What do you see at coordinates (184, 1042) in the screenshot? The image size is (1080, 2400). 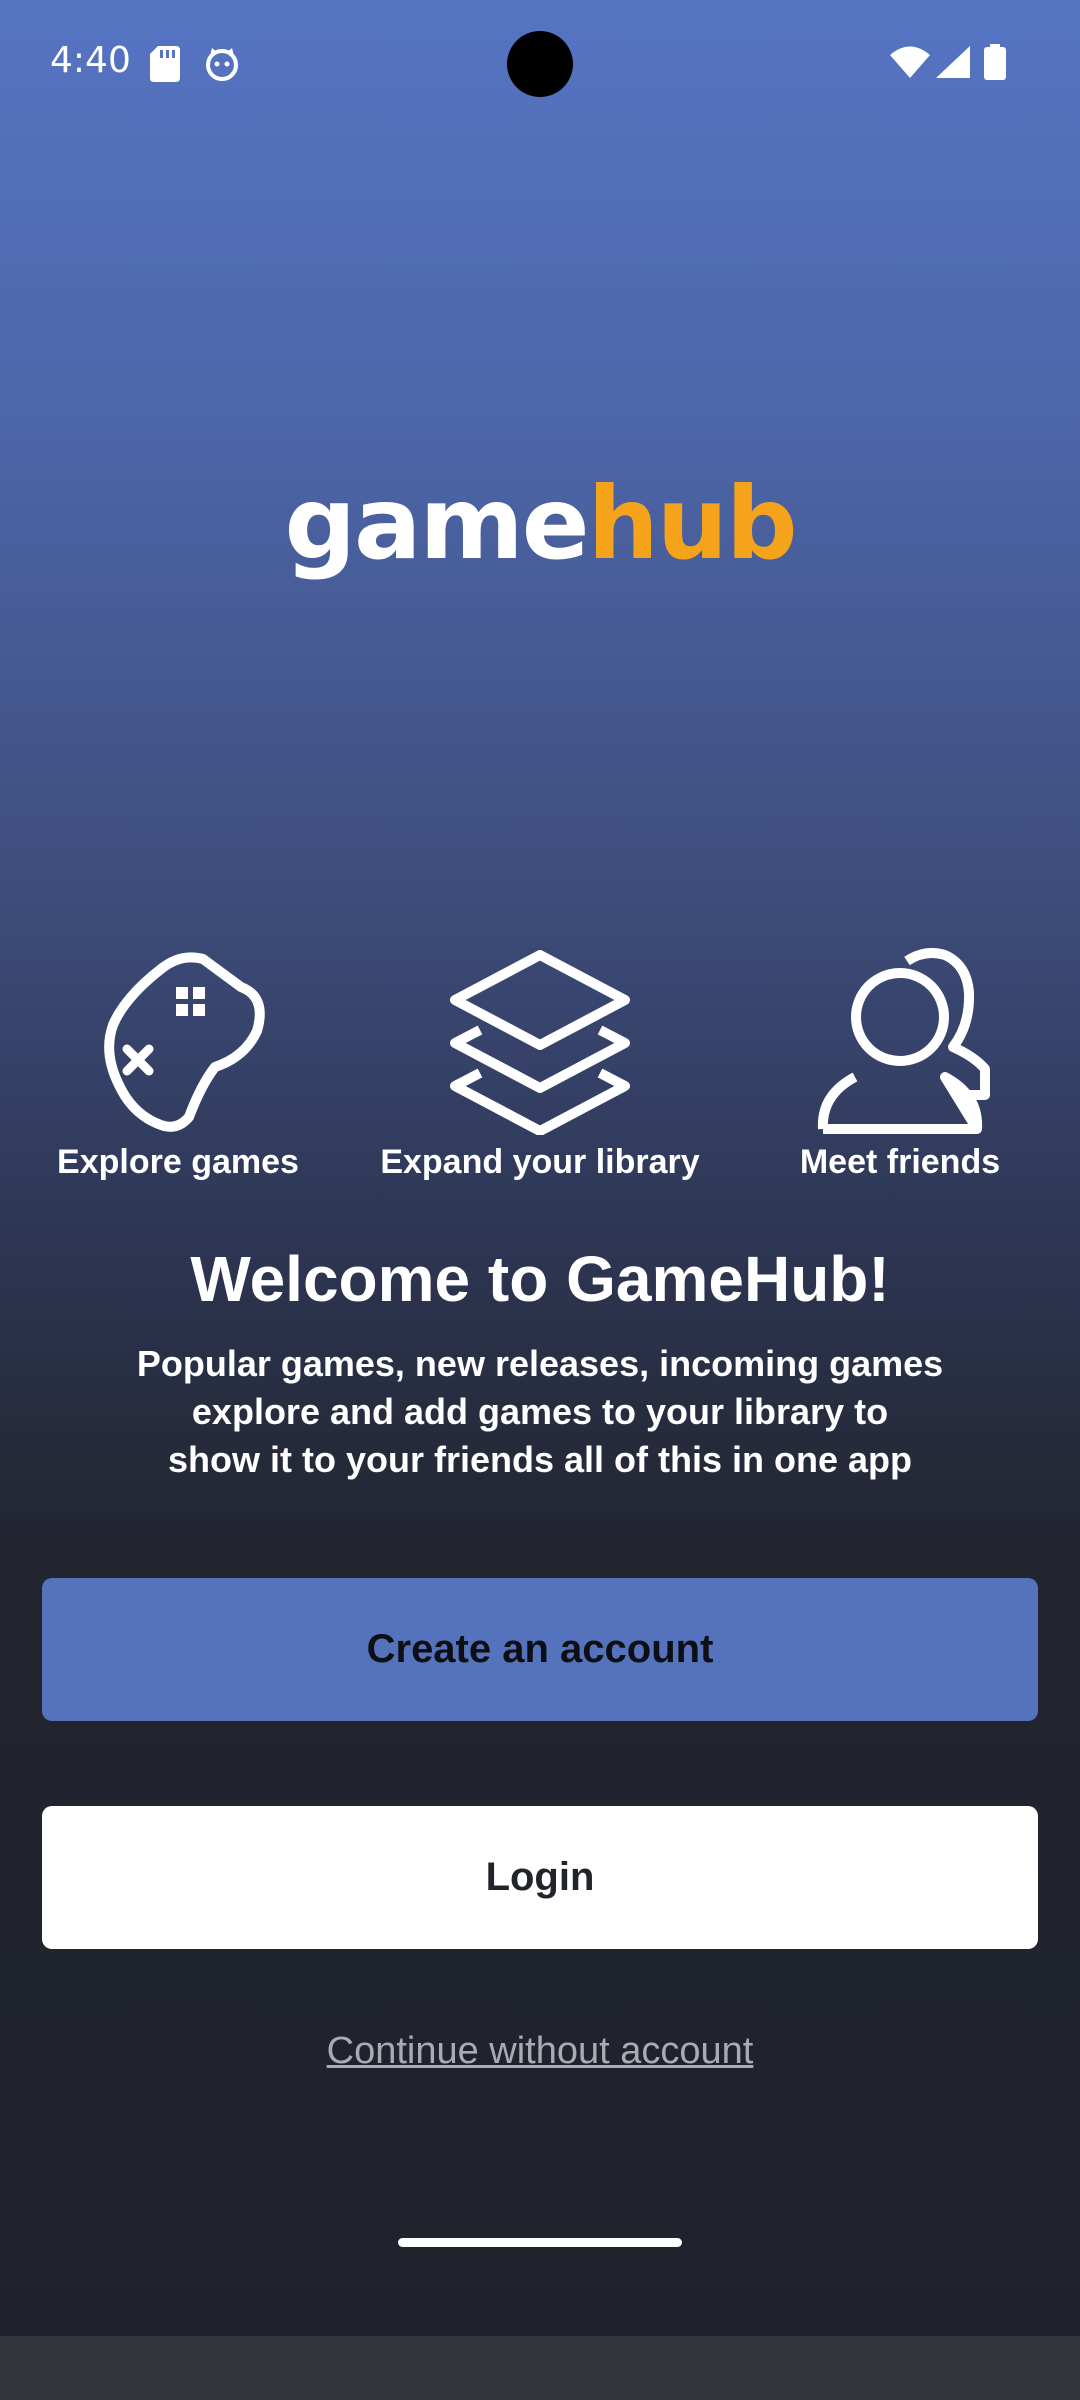 I see `gamepad-icon` at bounding box center [184, 1042].